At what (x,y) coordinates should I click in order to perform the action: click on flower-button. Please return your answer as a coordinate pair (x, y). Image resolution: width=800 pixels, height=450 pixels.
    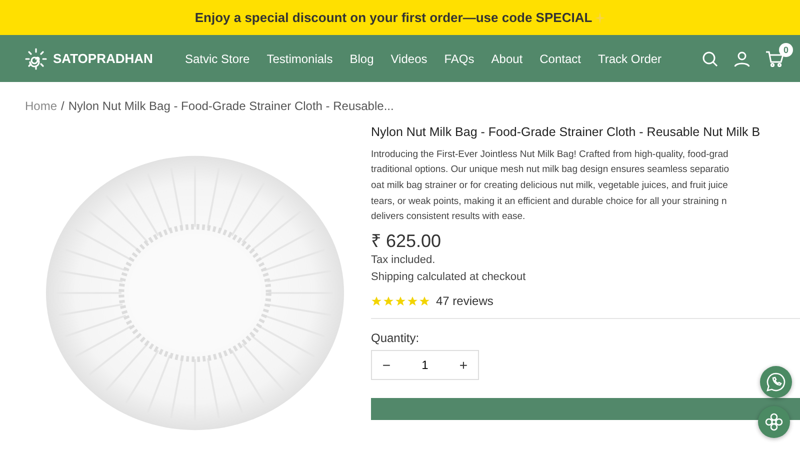
    Looking at the image, I should click on (774, 422).